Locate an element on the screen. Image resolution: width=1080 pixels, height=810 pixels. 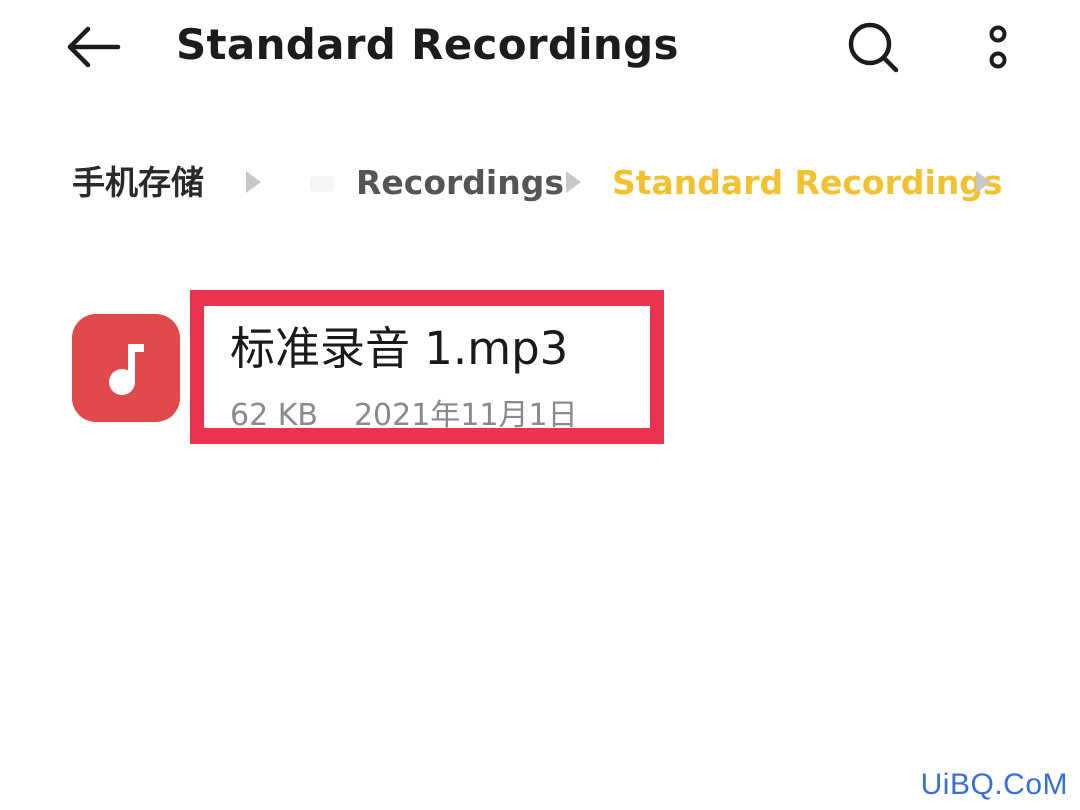
music-note-icon is located at coordinates (126, 368).